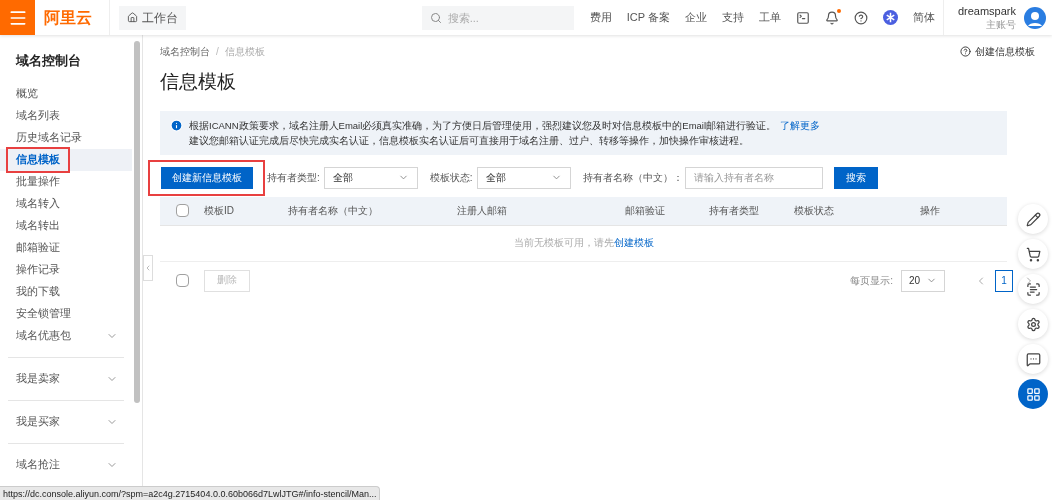 The image size is (1052, 500). I want to click on page-size-select: 20, so click(923, 280).